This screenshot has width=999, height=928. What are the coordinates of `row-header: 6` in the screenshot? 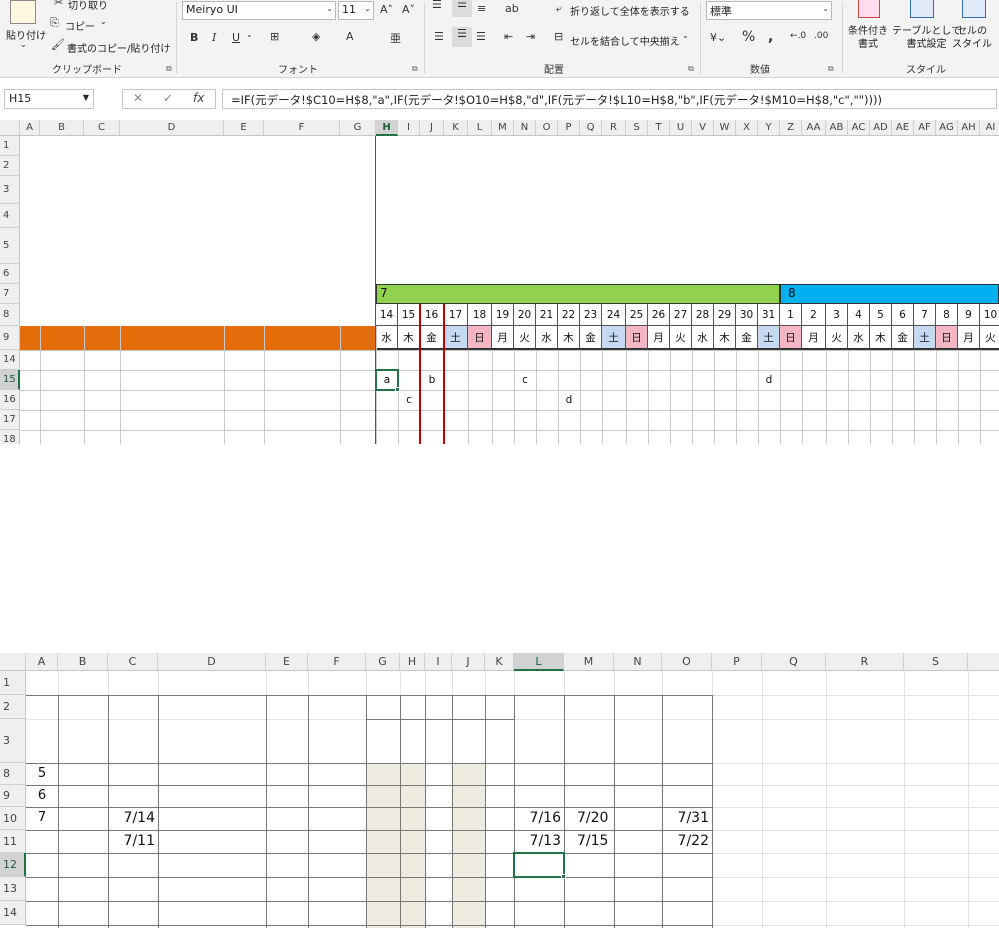 It's located at (10, 274).